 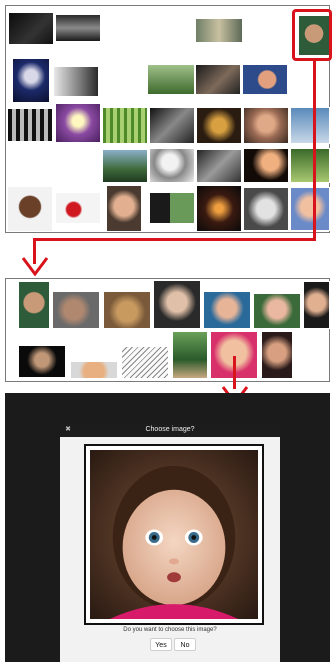 What do you see at coordinates (312, 35) in the screenshot?
I see `selected-image-highlight` at bounding box center [312, 35].